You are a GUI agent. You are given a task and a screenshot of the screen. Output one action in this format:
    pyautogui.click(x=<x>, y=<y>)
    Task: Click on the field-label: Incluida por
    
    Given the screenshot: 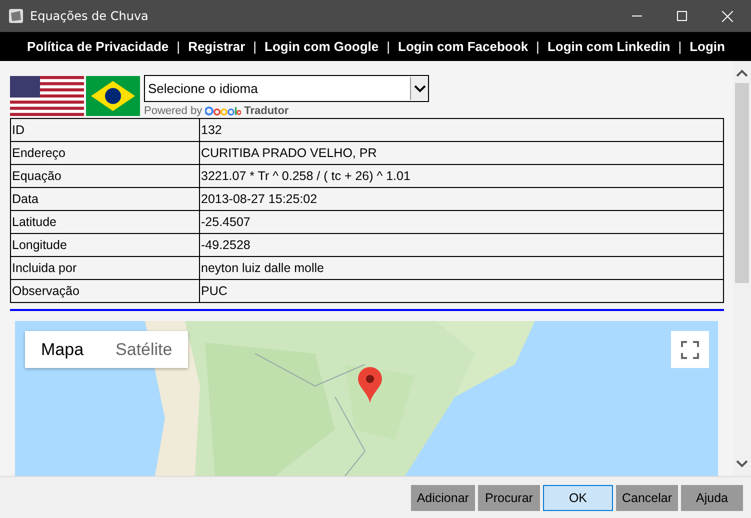 What is the action you would take?
    pyautogui.click(x=105, y=268)
    